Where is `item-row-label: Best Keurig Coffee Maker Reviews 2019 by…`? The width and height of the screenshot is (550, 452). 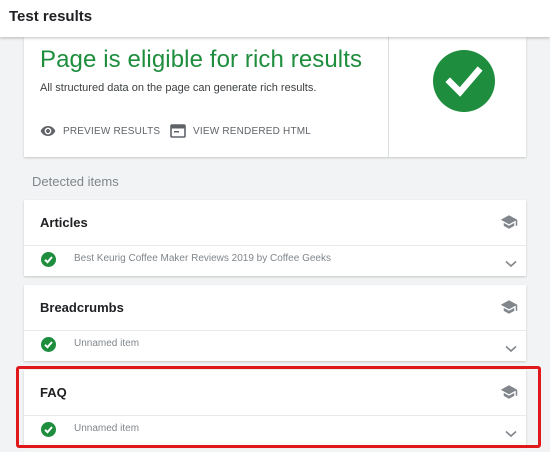 item-row-label: Best Keurig Coffee Maker Reviews 2019 by… is located at coordinates (202, 258).